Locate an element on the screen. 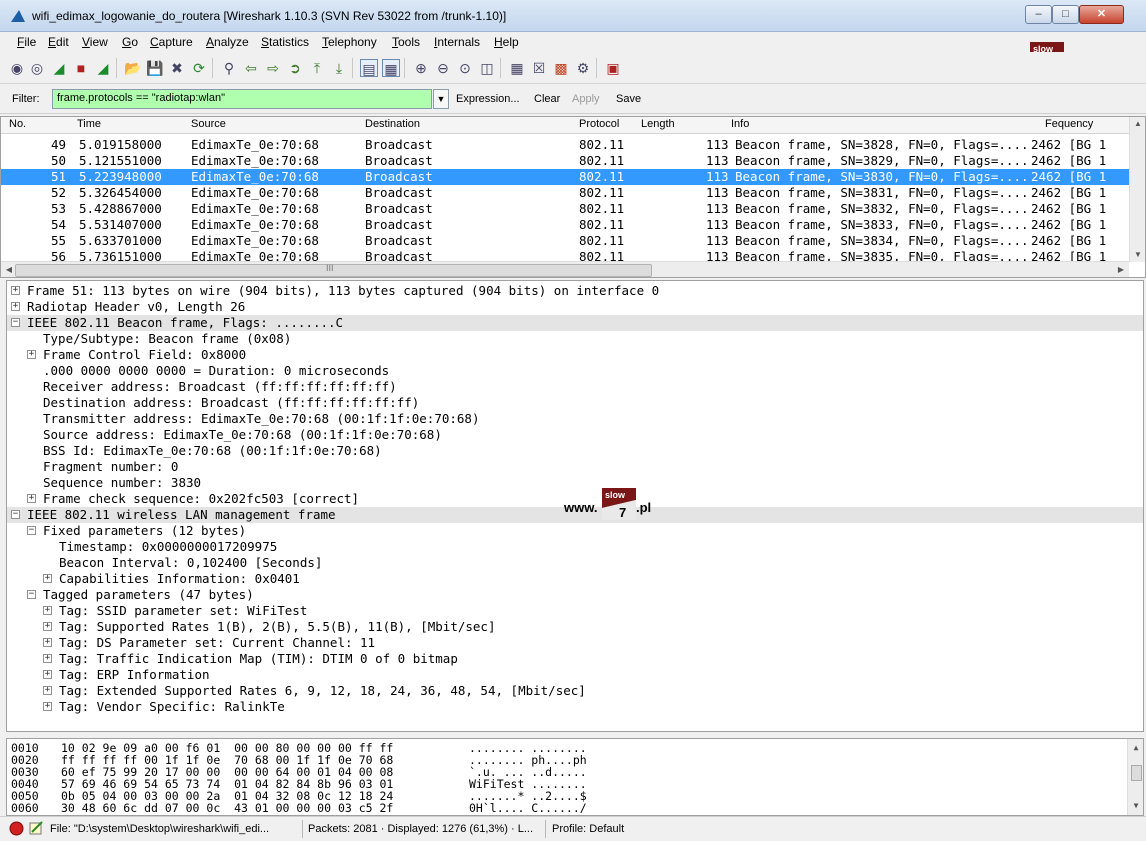 This screenshot has width=1146, height=841. capture-filters-icon: ▦ is located at coordinates (517, 68).